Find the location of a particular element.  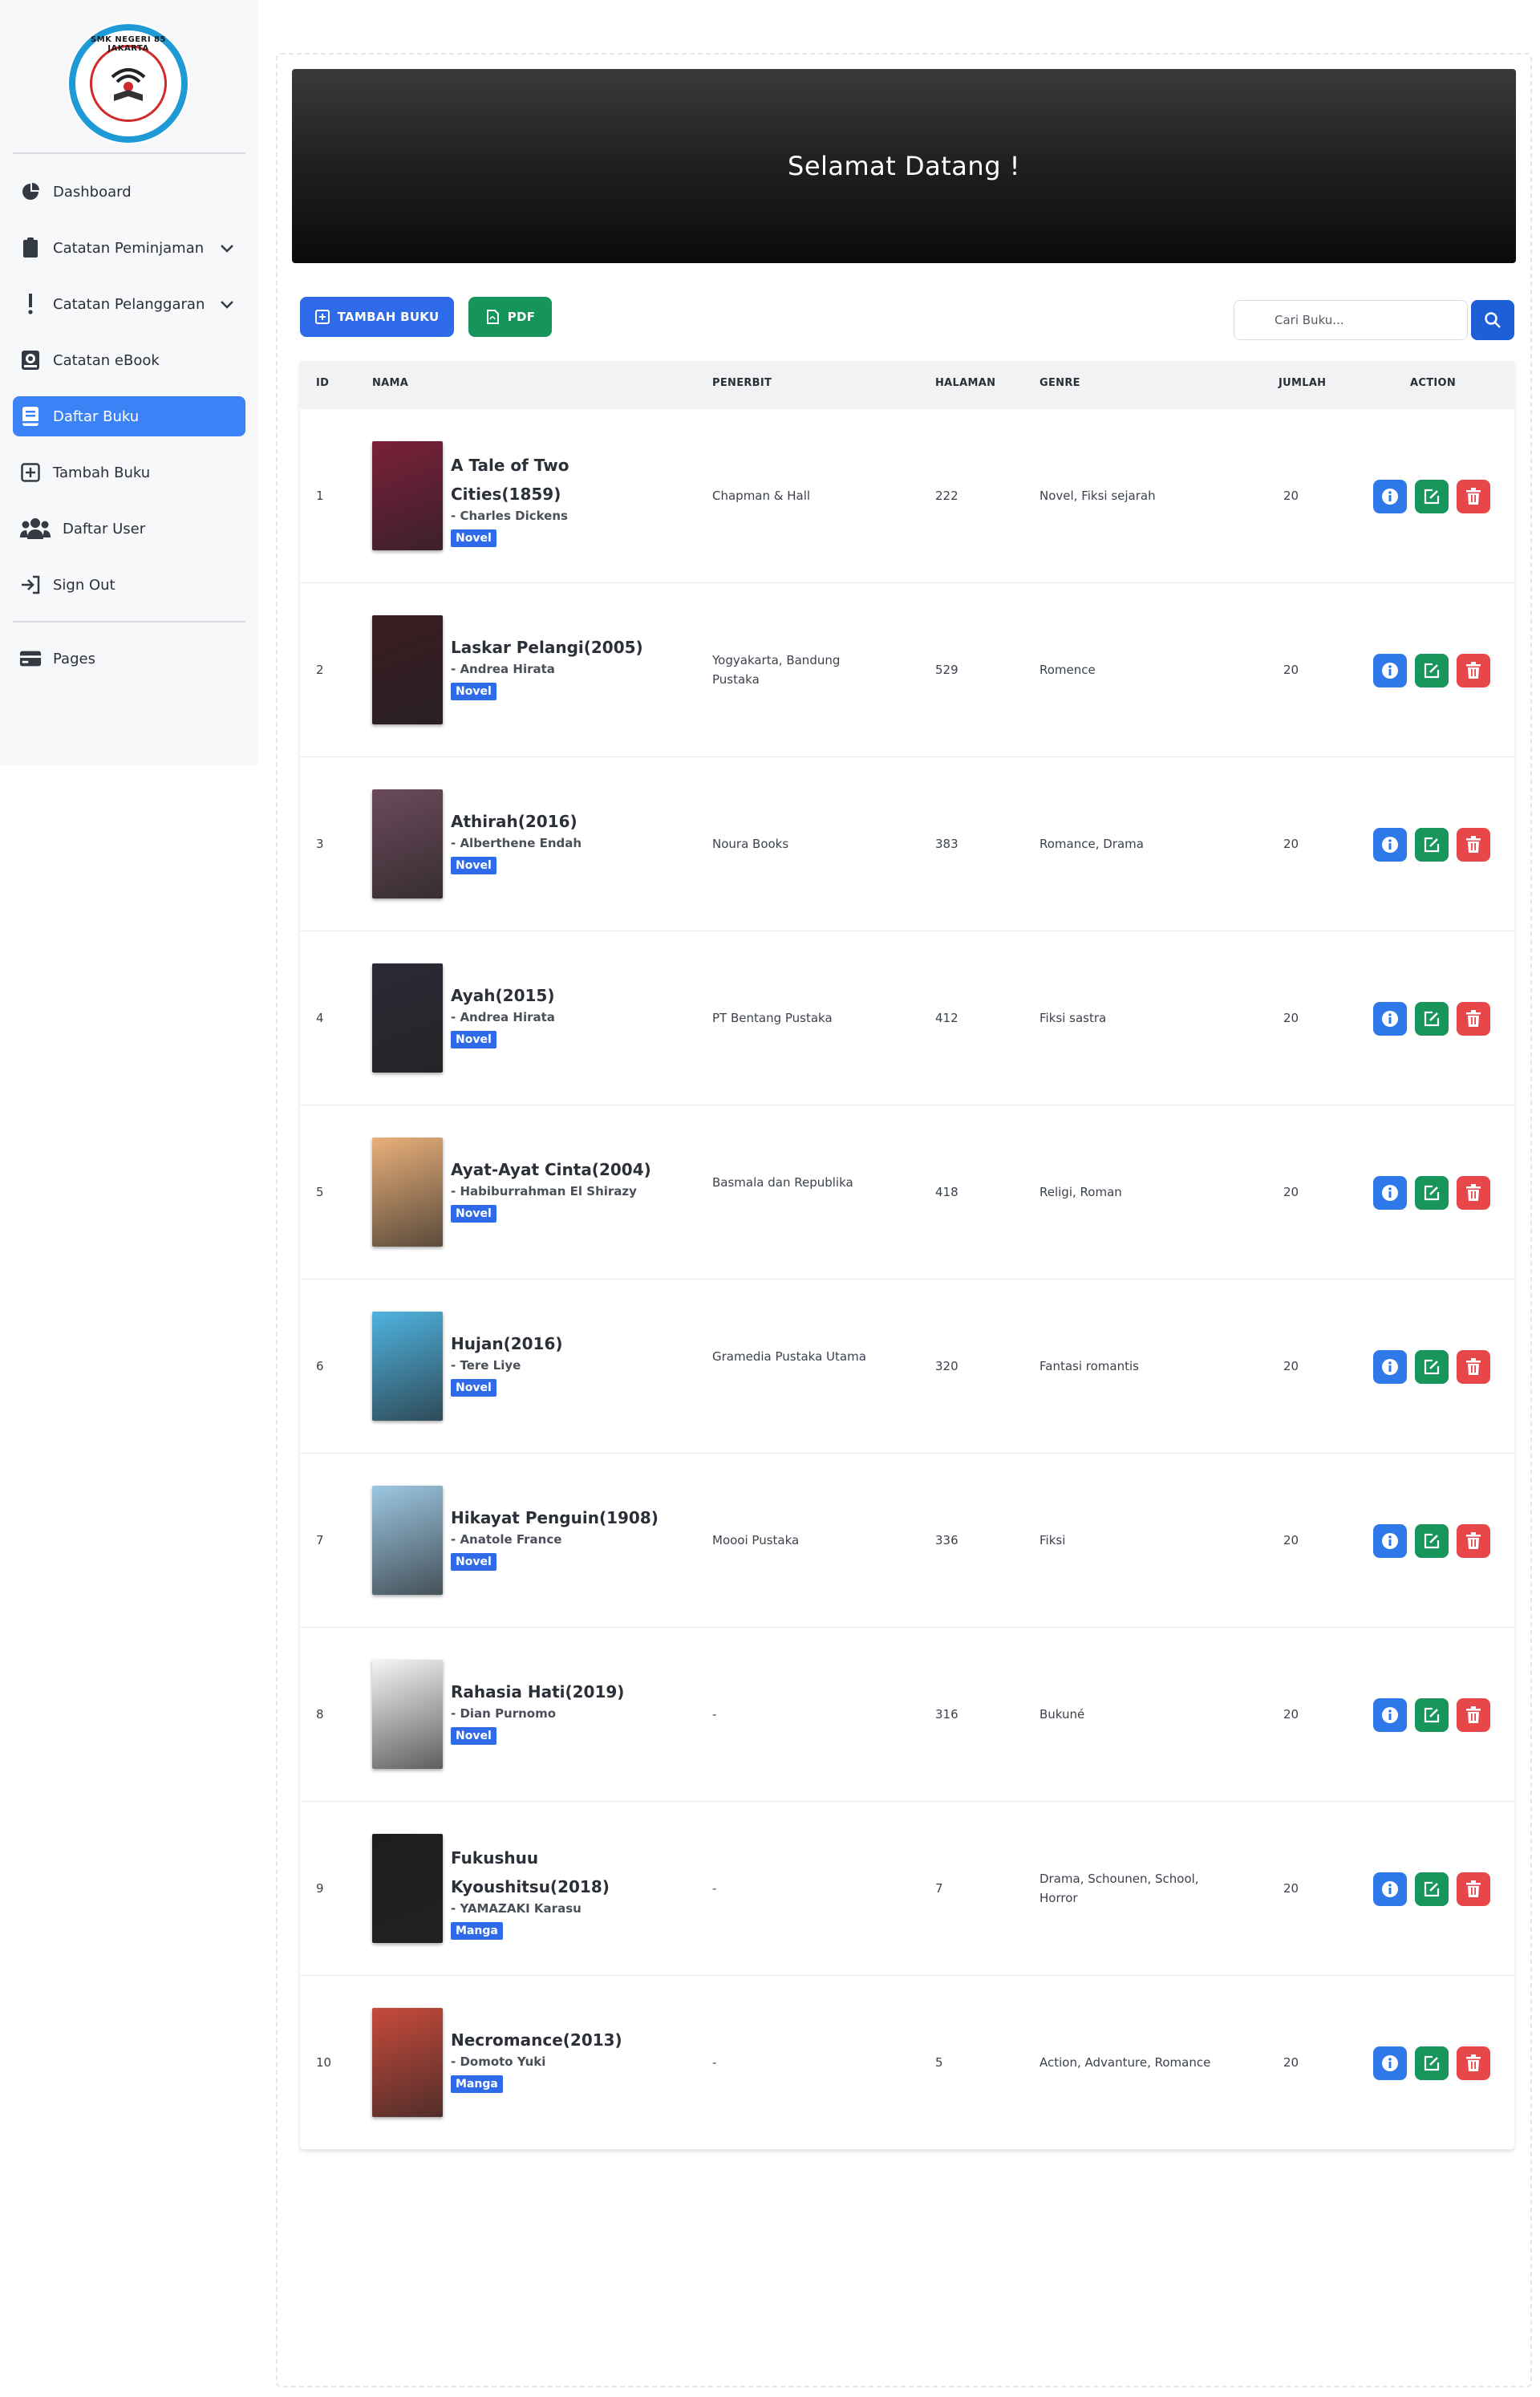

cell-publisher: Noura Books is located at coordinates (750, 844).